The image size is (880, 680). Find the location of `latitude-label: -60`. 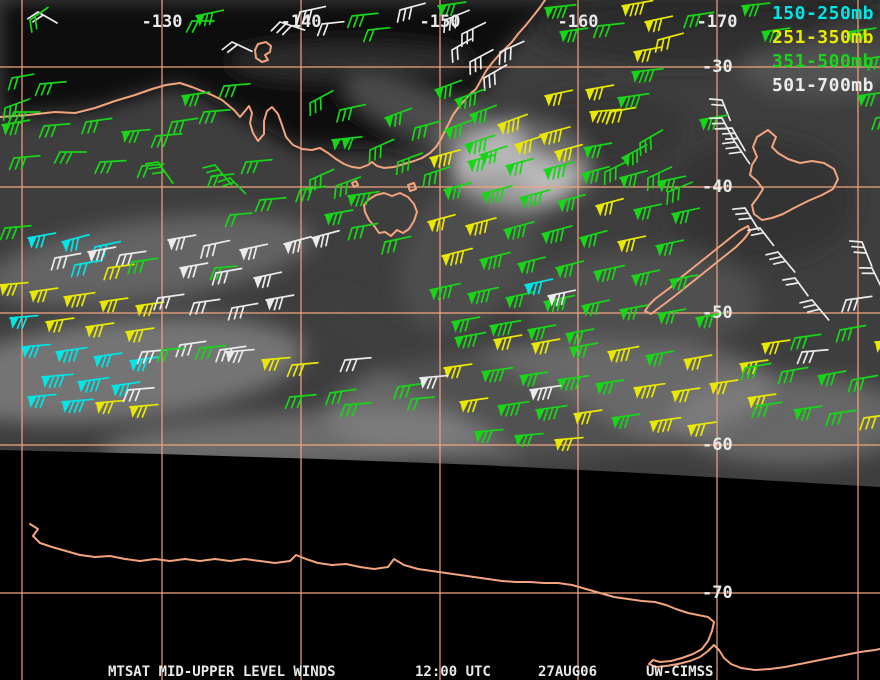

latitude-label: -60 is located at coordinates (717, 445).